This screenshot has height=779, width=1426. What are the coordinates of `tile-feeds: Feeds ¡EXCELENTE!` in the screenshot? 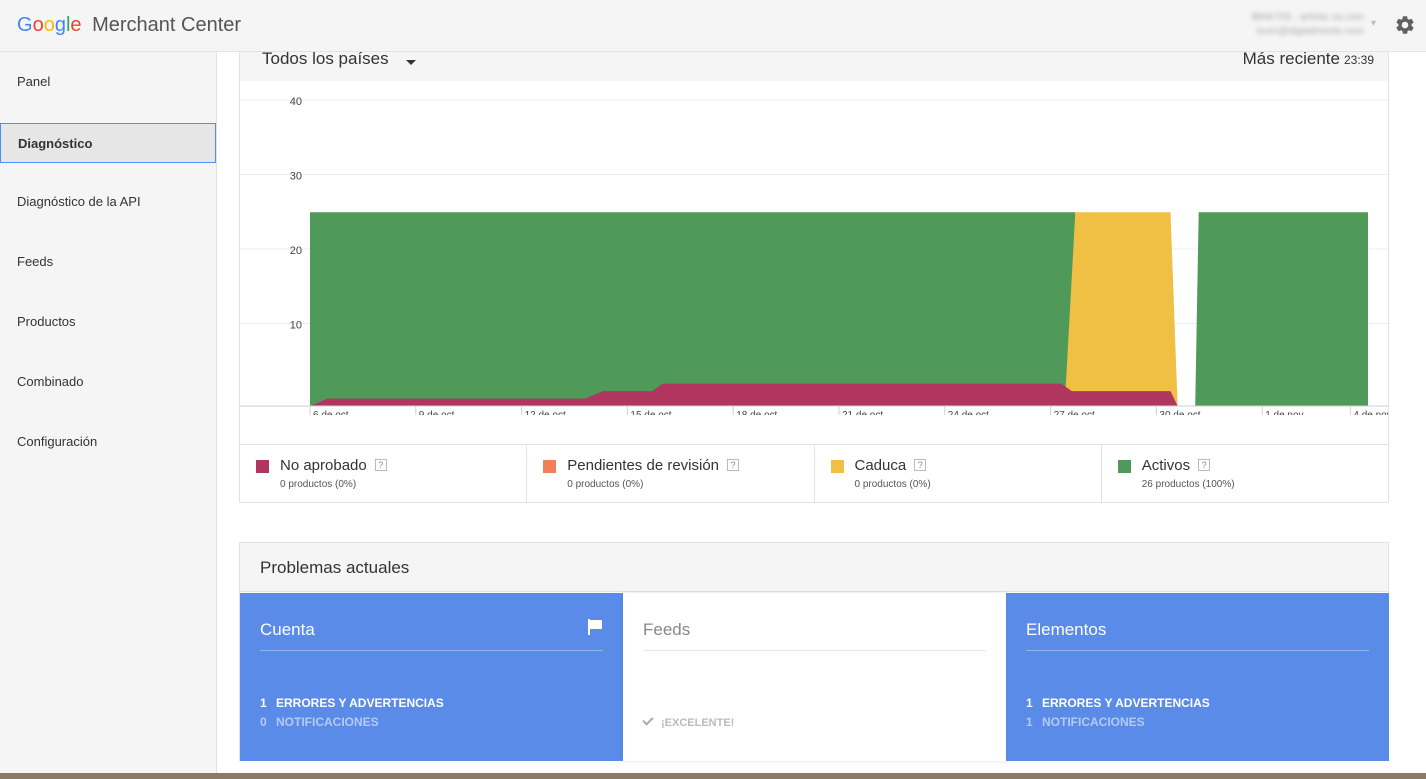 It's located at (814, 677).